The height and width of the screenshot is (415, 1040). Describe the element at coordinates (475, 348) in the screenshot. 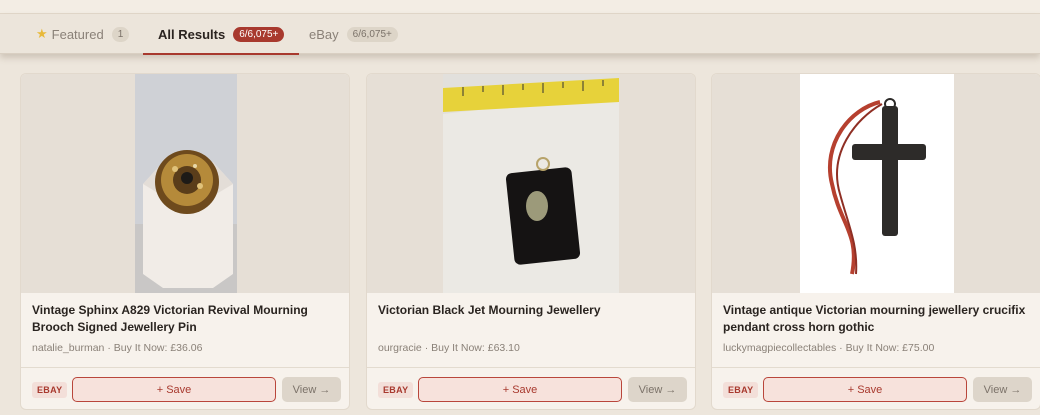

I see `listing-price: Buy It Now: £63.10` at that location.